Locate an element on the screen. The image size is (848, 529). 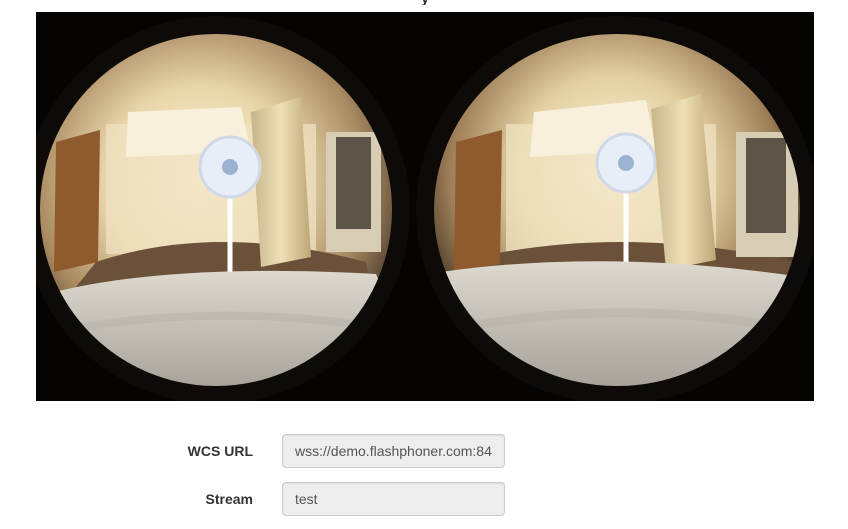
wcs-url-input is located at coordinates (393, 451).